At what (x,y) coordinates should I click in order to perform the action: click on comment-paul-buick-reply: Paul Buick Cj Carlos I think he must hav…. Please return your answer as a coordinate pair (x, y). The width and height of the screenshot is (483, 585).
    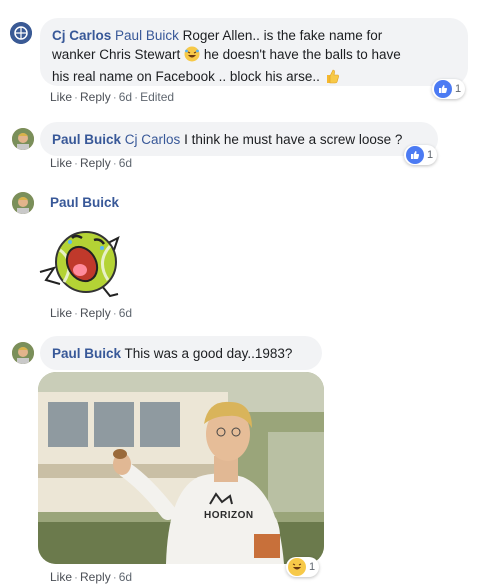
    Looking at the image, I should click on (241, 146).